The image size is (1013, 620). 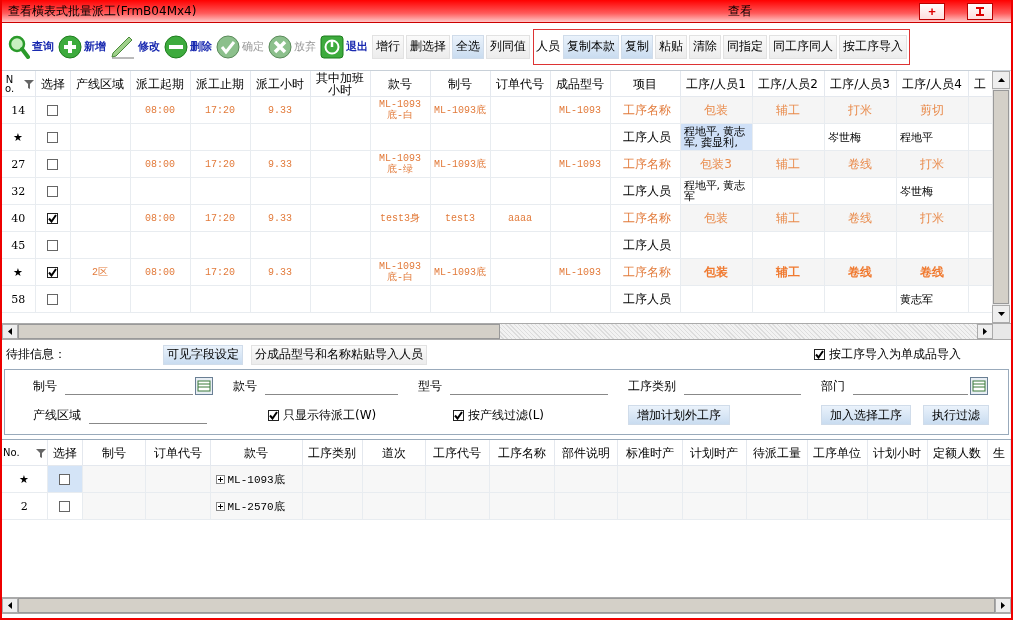 What do you see at coordinates (103, 11) in the screenshot?
I see `window-title: 查看橫表式批量派工(FrmB04Mx4)` at bounding box center [103, 11].